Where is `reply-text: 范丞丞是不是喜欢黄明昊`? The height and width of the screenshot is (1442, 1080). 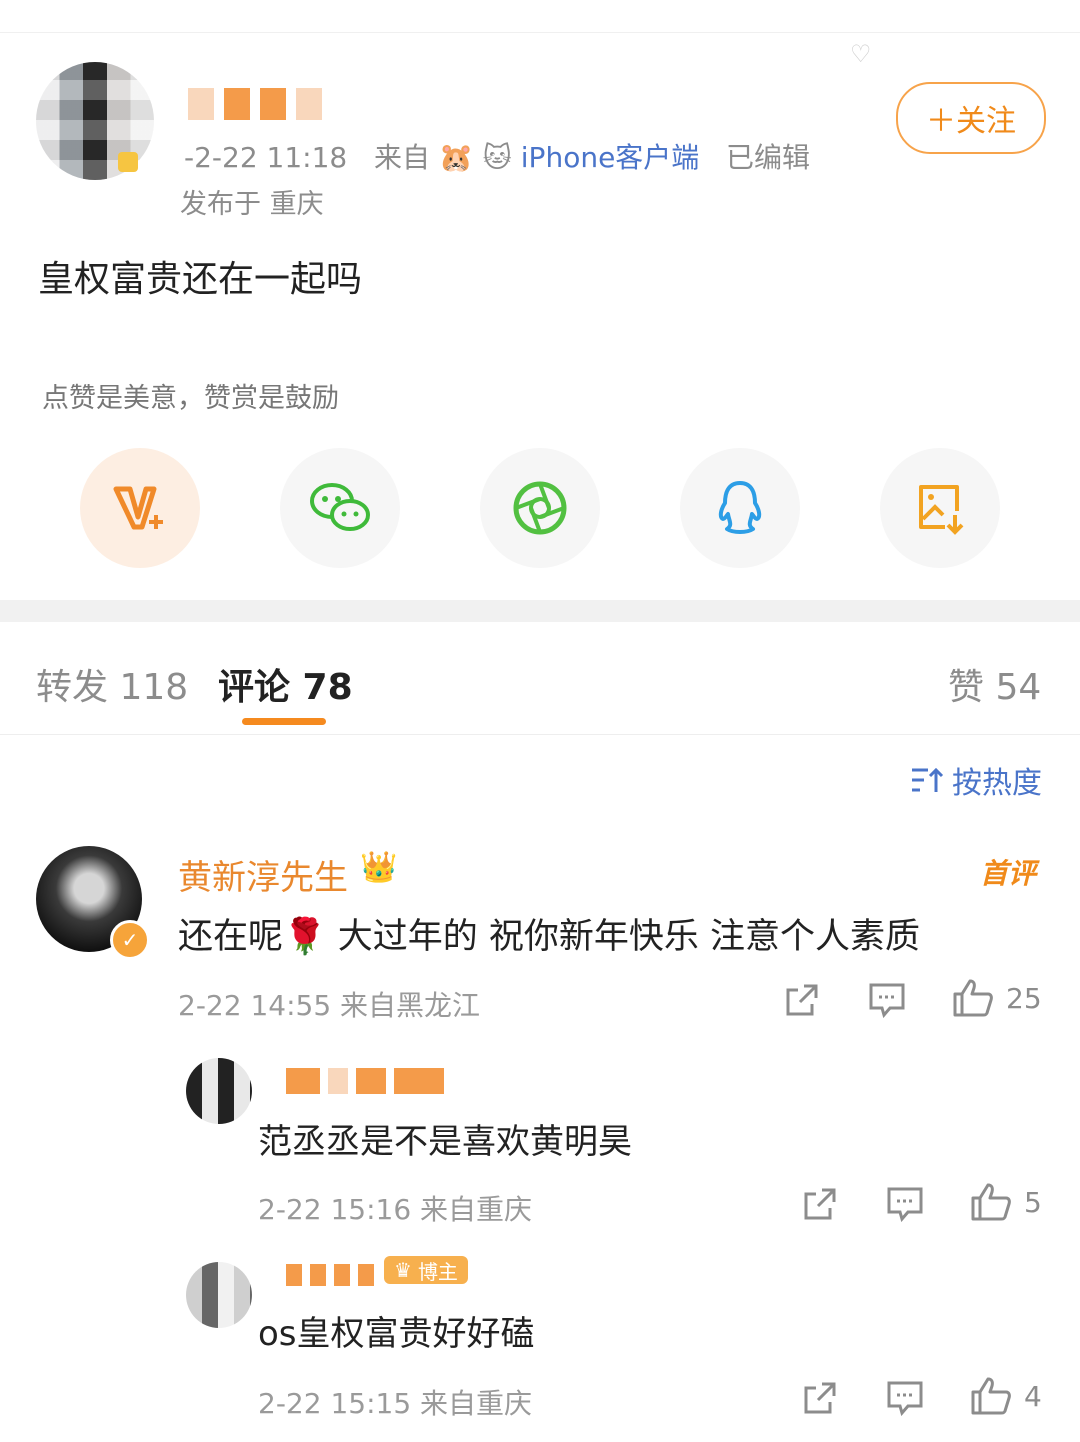 reply-text: 范丞丞是不是喜欢黄明昊 is located at coordinates (445, 1142).